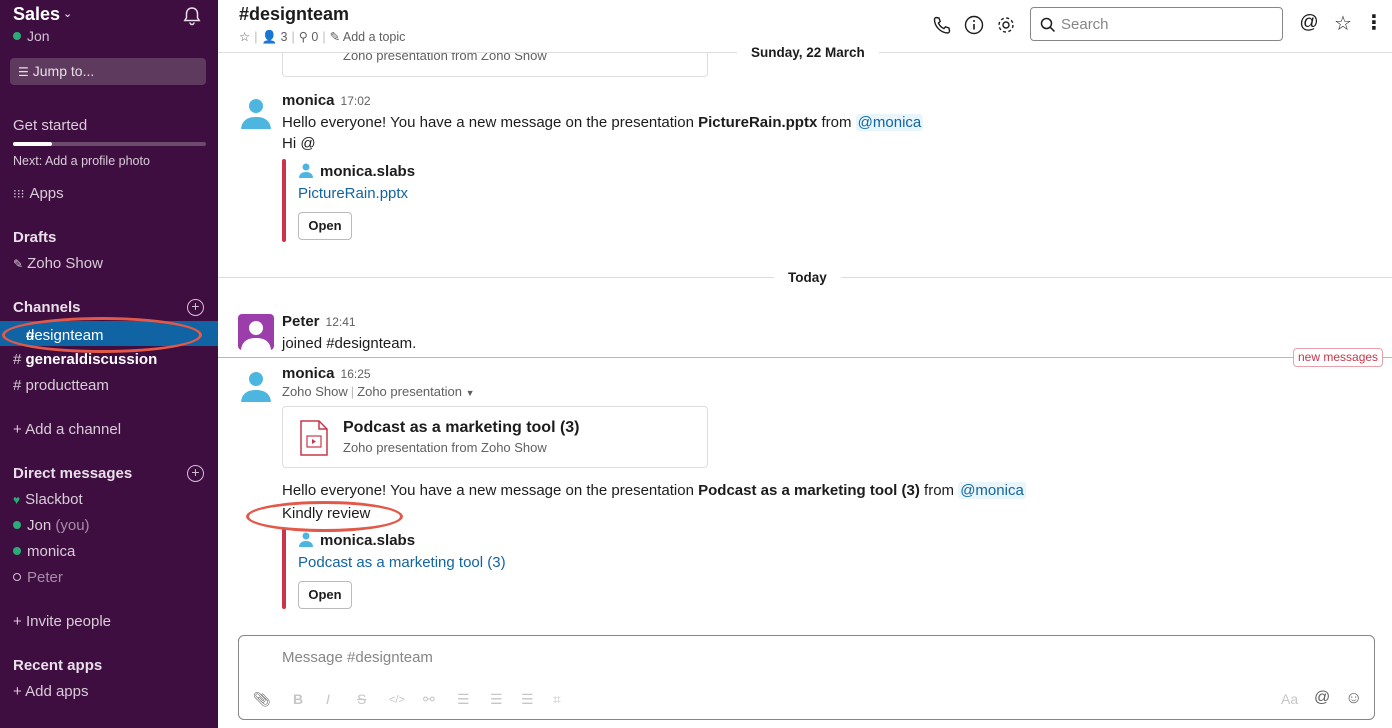  I want to click on mentions-icon: @, so click(1309, 23).